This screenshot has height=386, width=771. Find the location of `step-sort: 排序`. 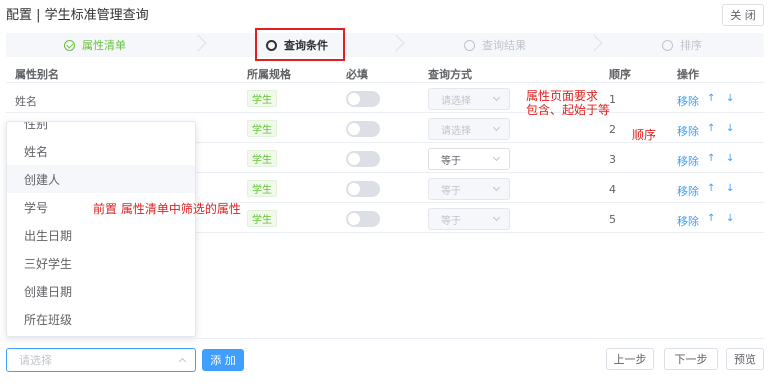

step-sort: 排序 is located at coordinates (682, 45).